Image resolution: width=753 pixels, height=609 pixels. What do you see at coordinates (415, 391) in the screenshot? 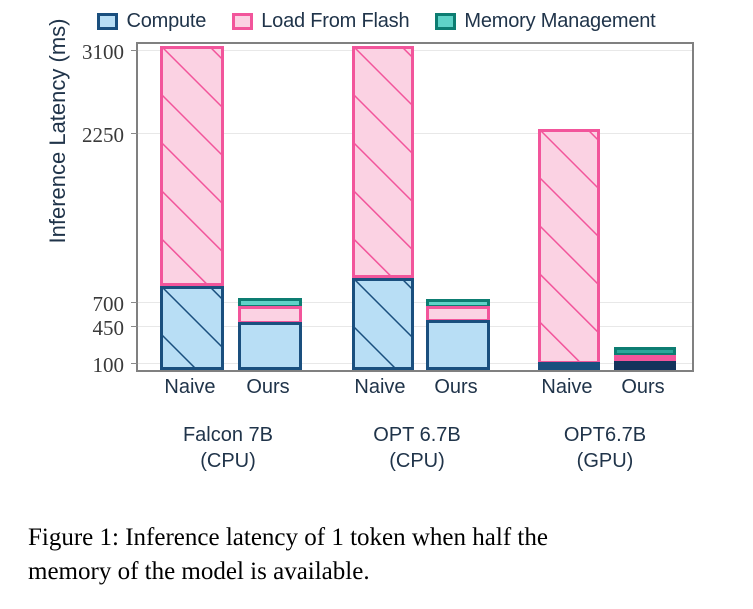
I see `x-axis-tick-labels: Naive Ours Naive Ours Naive Ours` at bounding box center [415, 391].